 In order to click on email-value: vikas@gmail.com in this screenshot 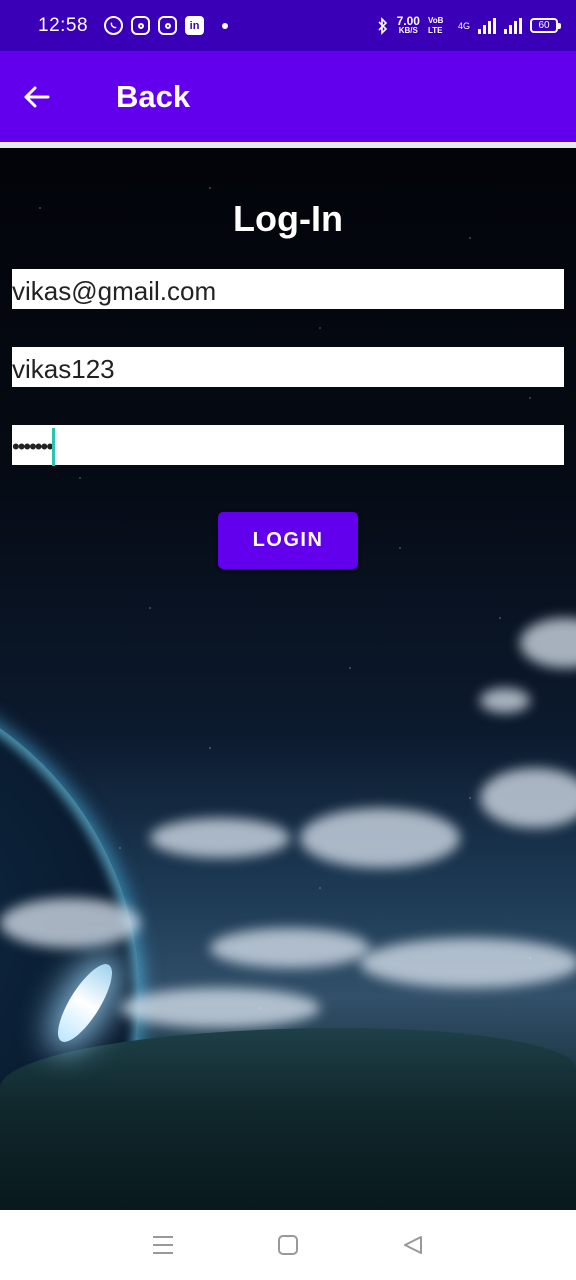, I will do `click(114, 290)`.